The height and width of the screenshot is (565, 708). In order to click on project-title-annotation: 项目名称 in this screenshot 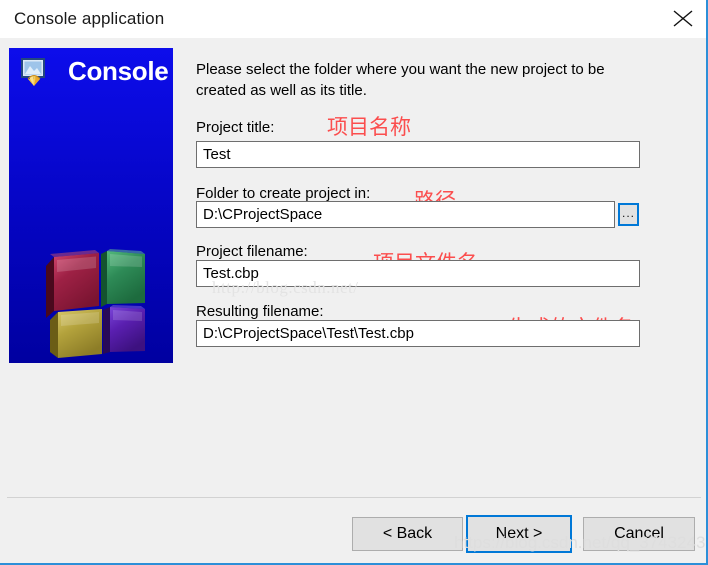, I will do `click(369, 127)`.